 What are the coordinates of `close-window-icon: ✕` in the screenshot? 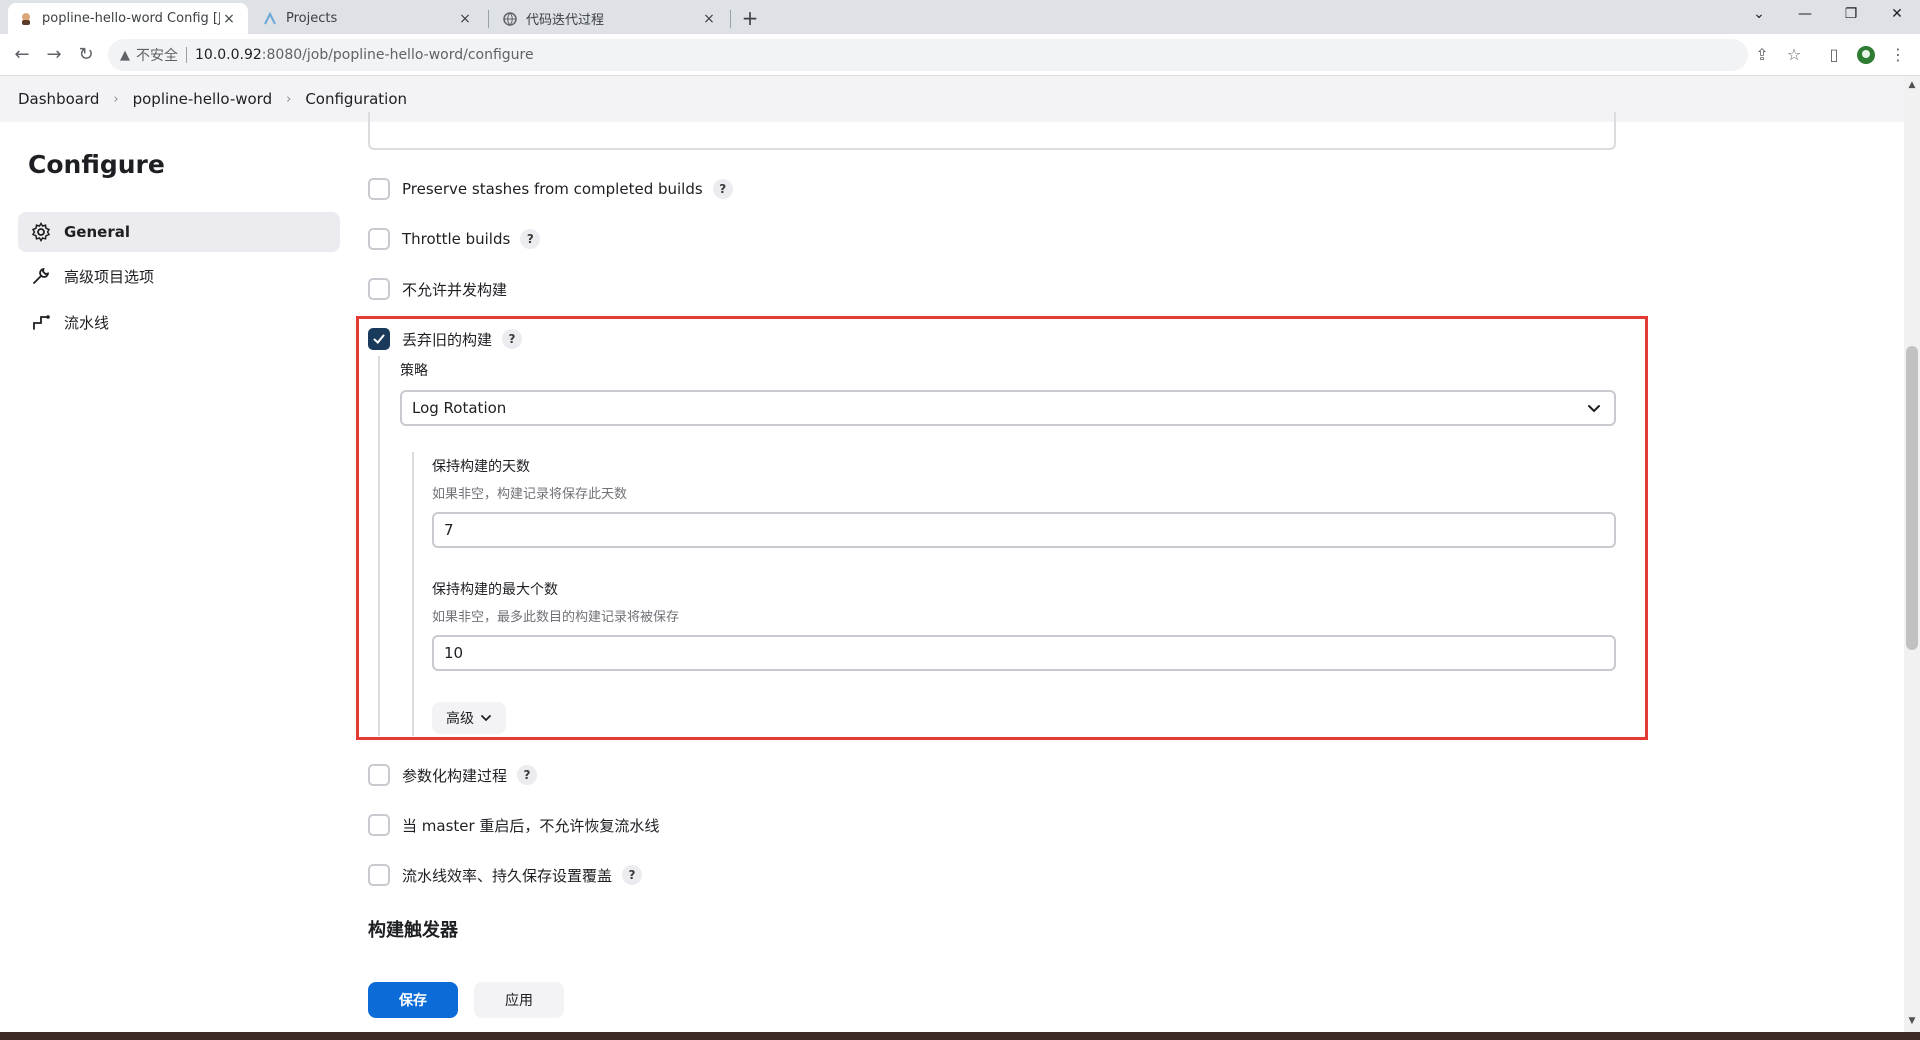 It's located at (1897, 15).